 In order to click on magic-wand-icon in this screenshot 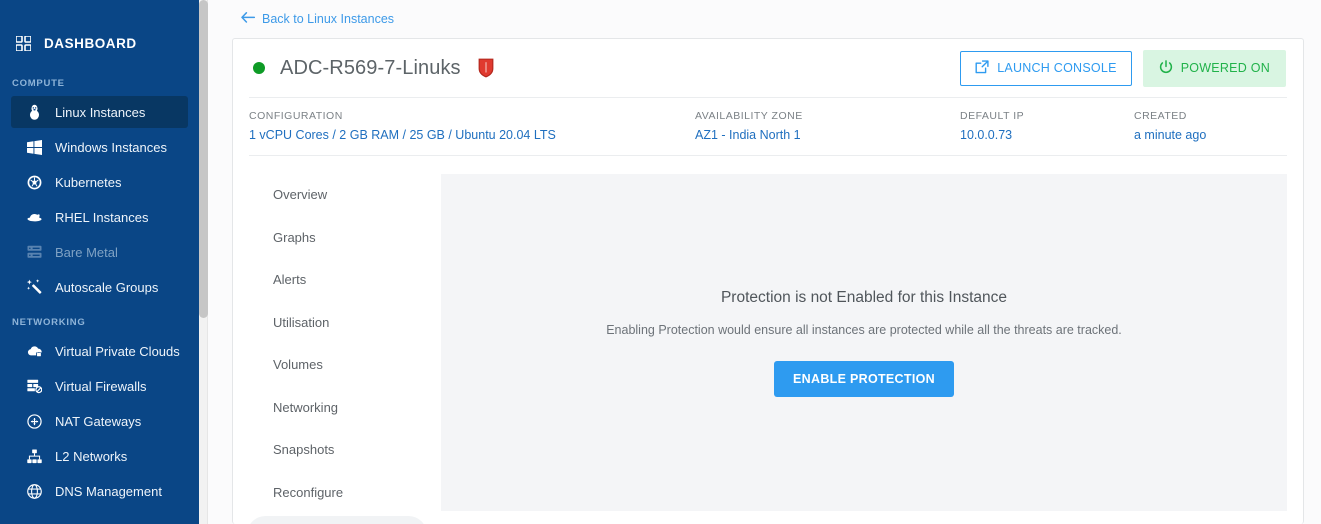, I will do `click(34, 287)`.